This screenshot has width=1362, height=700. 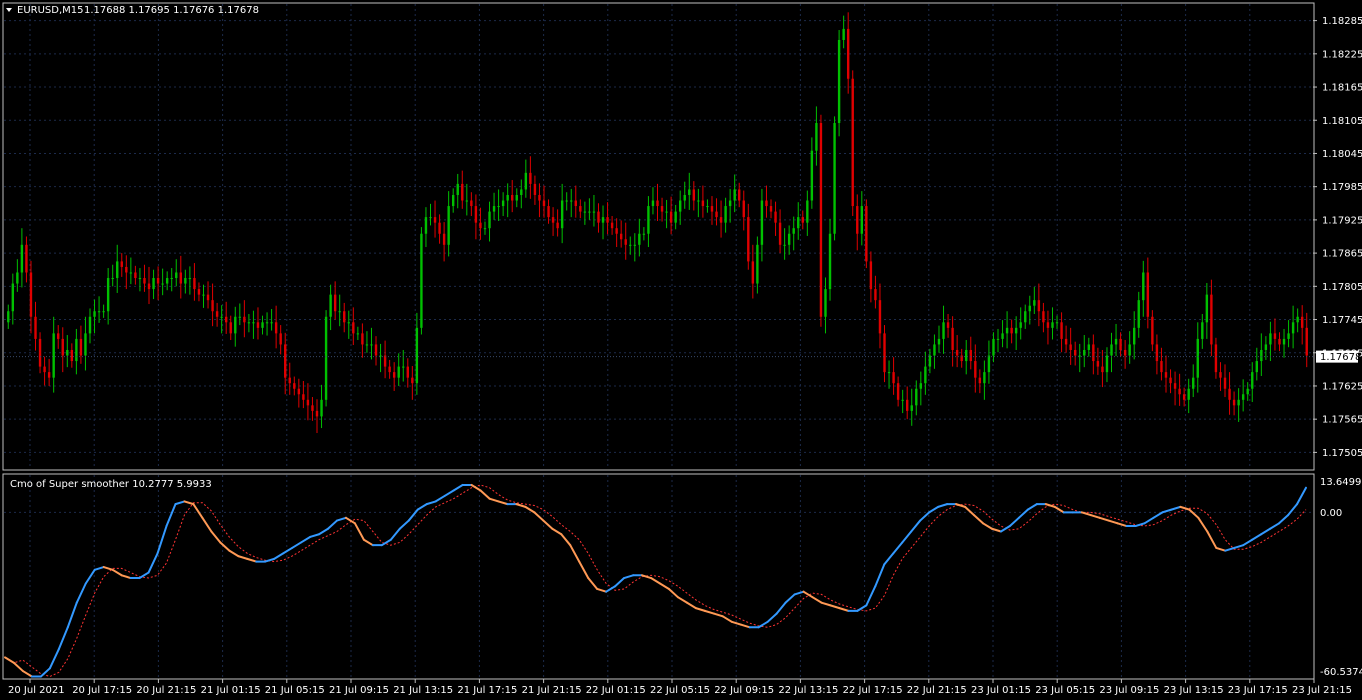 I want to click on last-price-label: 1.17678, so click(x=1340, y=357).